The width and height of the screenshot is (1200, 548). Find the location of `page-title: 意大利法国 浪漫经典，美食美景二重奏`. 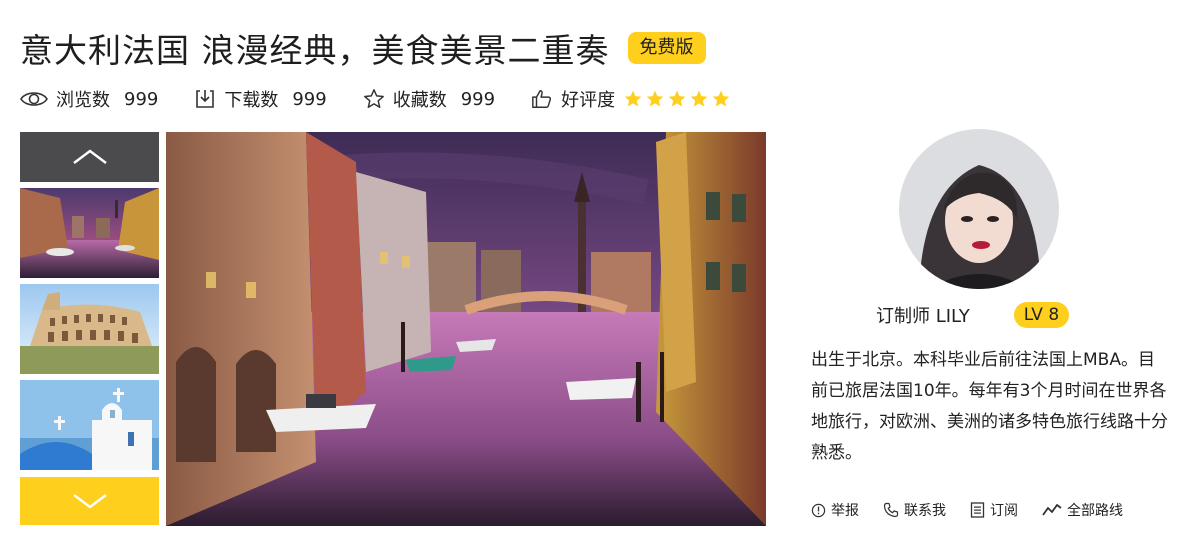

page-title: 意大利法国 浪漫经典，美食美景二重奏 is located at coordinates (315, 50).